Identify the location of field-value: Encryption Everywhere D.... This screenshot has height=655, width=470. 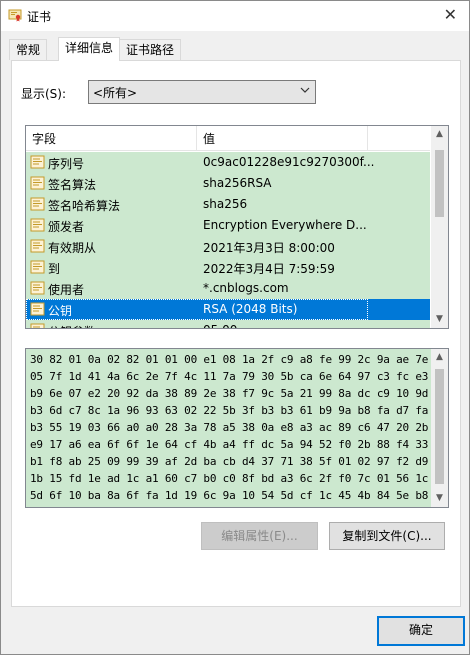
(285, 225).